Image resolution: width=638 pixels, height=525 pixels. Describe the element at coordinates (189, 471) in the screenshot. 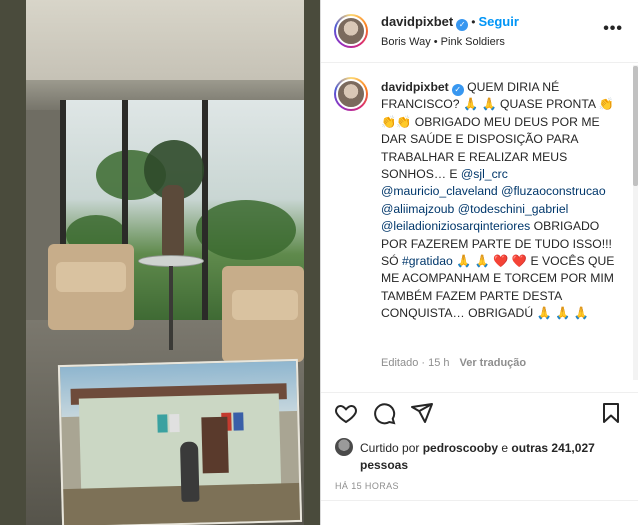

I see `inset-person` at that location.